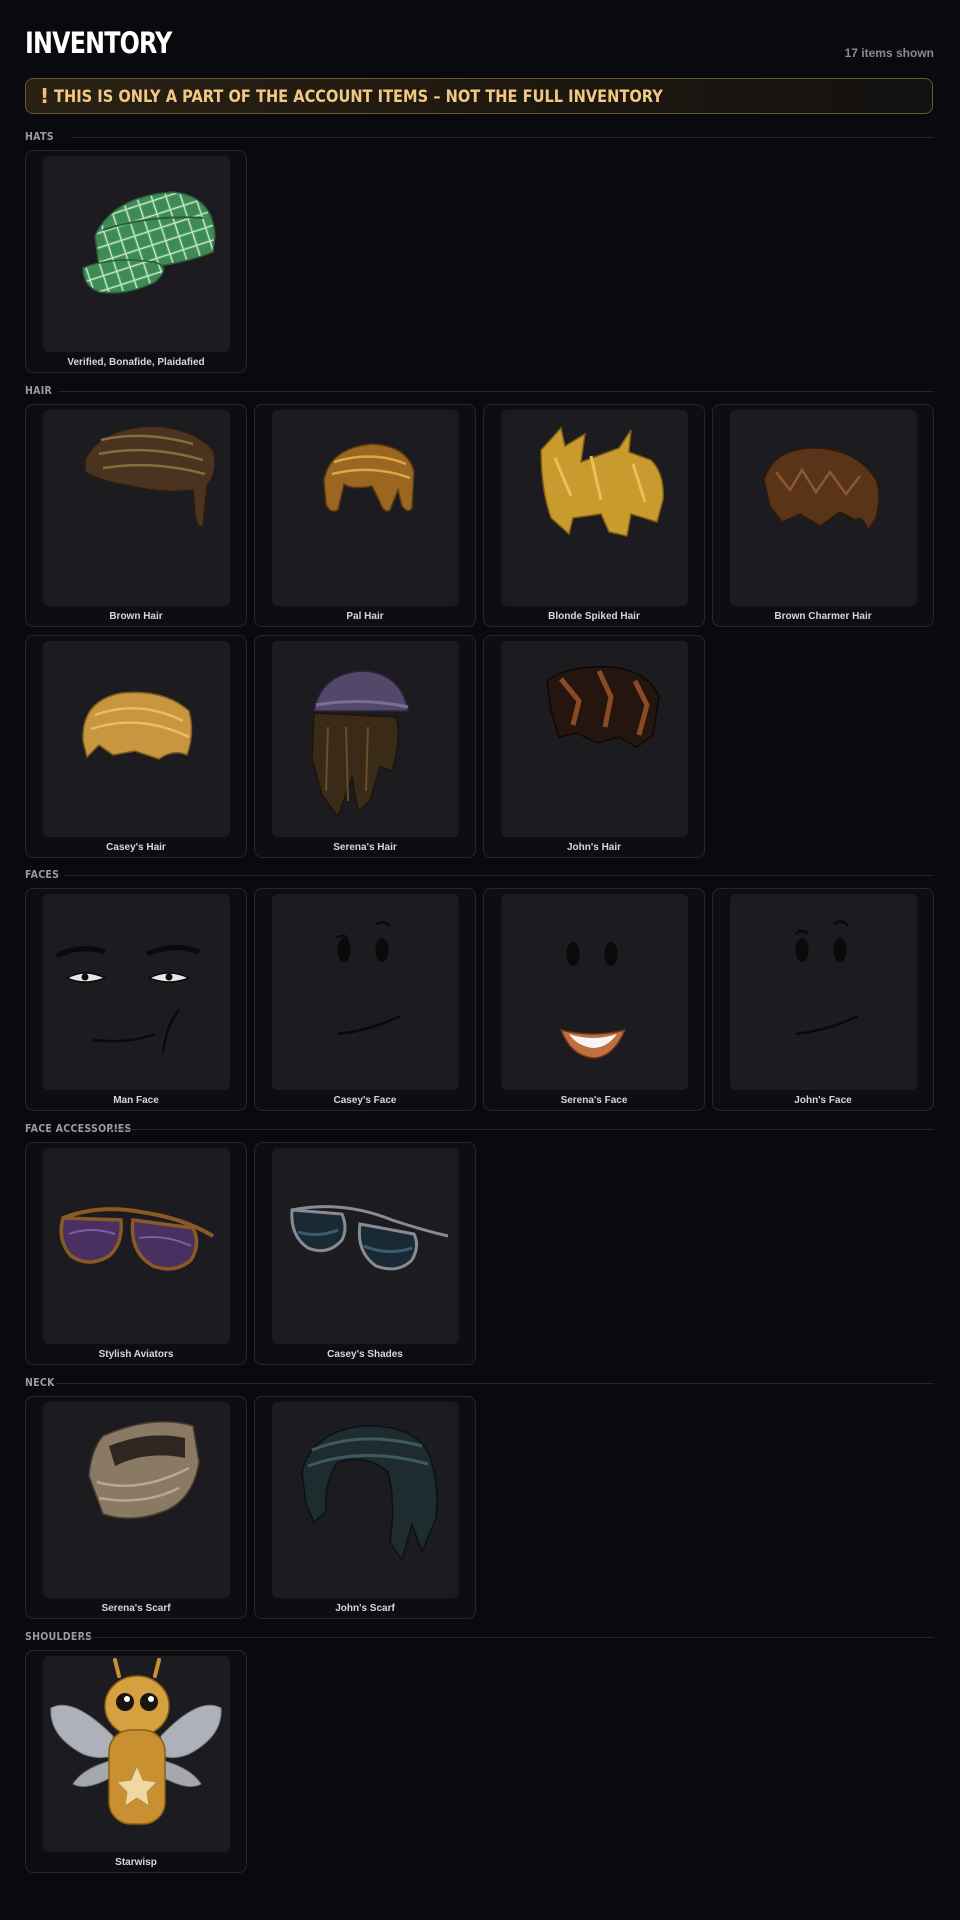 The width and height of the screenshot is (960, 1920). I want to click on item-name: Blonde Spiked Hair, so click(594, 616).